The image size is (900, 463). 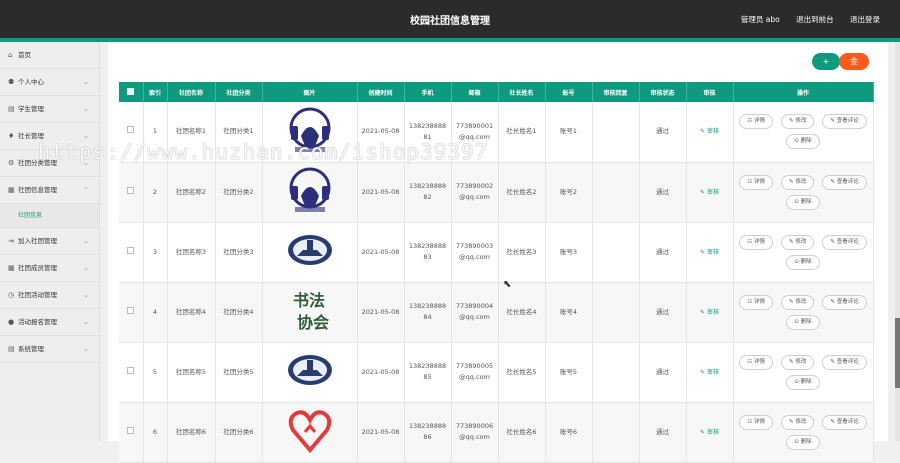 What do you see at coordinates (663, 92) in the screenshot?
I see `column-header: 审核状态` at bounding box center [663, 92].